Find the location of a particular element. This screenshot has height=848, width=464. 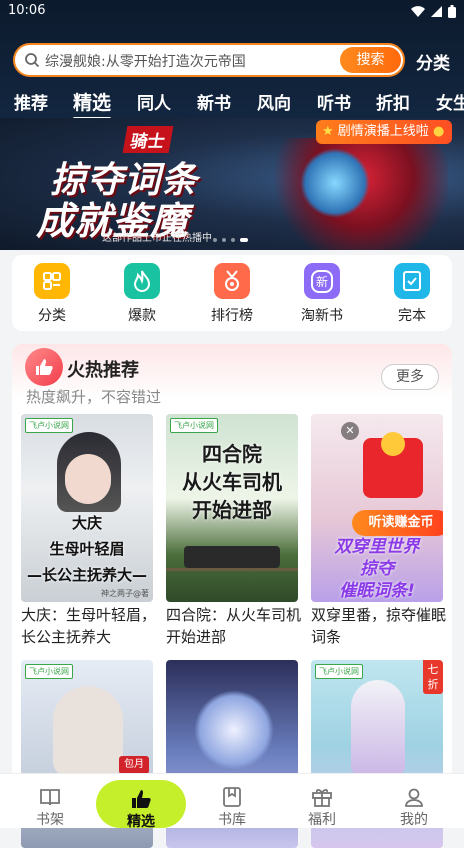

flame-icon is located at coordinates (142, 281).